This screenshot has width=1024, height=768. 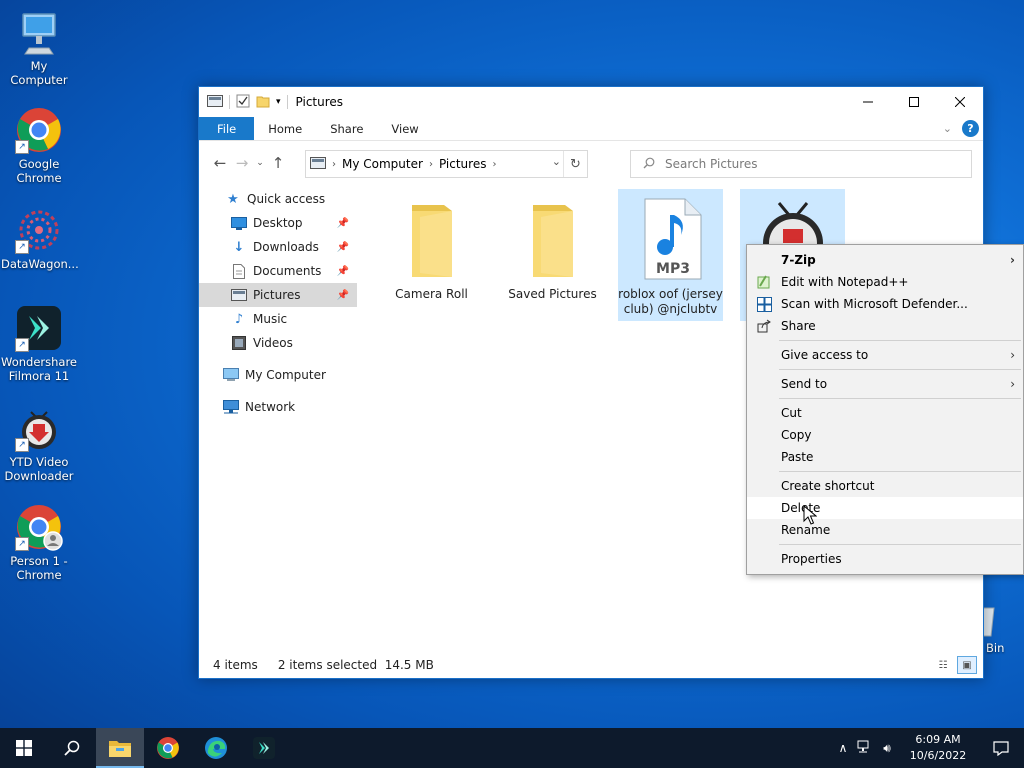 I want to click on recent-locations-dropdown: ⌄, so click(x=260, y=163).